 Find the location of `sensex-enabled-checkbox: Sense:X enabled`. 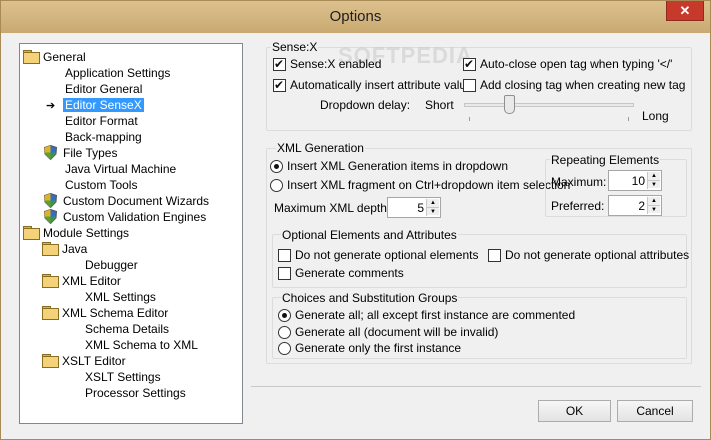

sensex-enabled-checkbox: Sense:X enabled is located at coordinates (327, 64).